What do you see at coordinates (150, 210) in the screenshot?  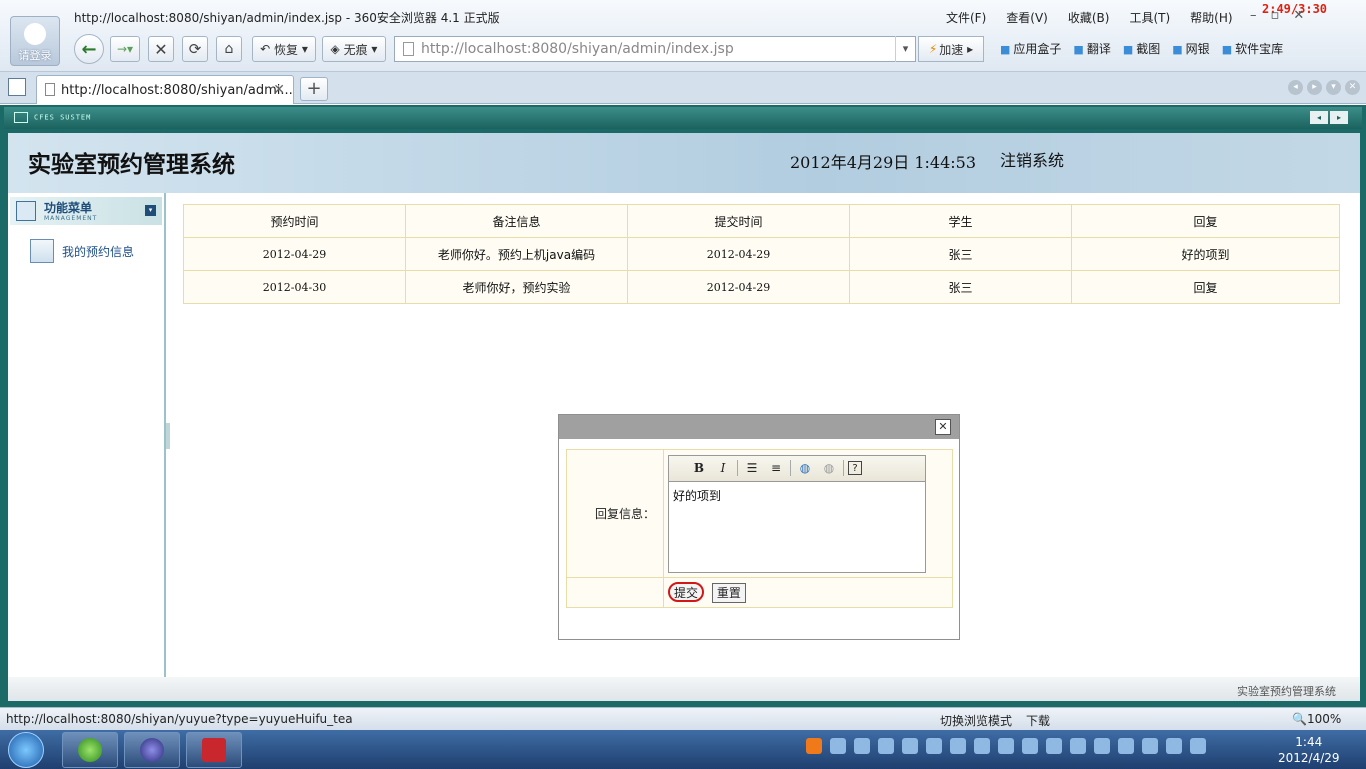 I see `collapse-icon: ▾` at bounding box center [150, 210].